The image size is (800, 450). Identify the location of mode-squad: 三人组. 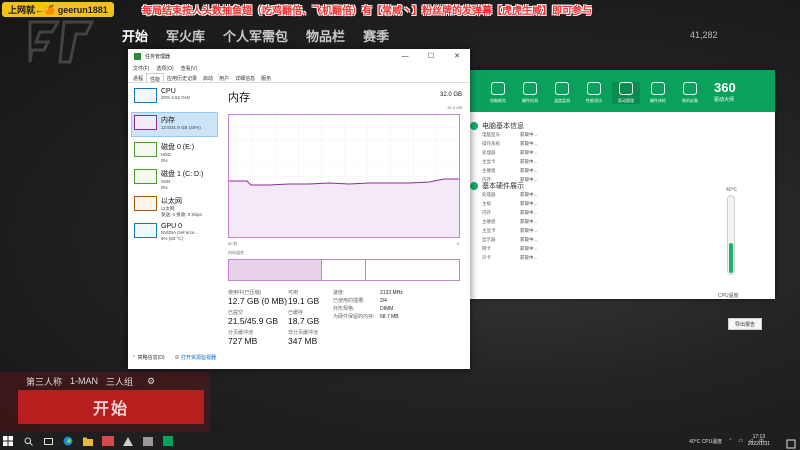
(119, 381).